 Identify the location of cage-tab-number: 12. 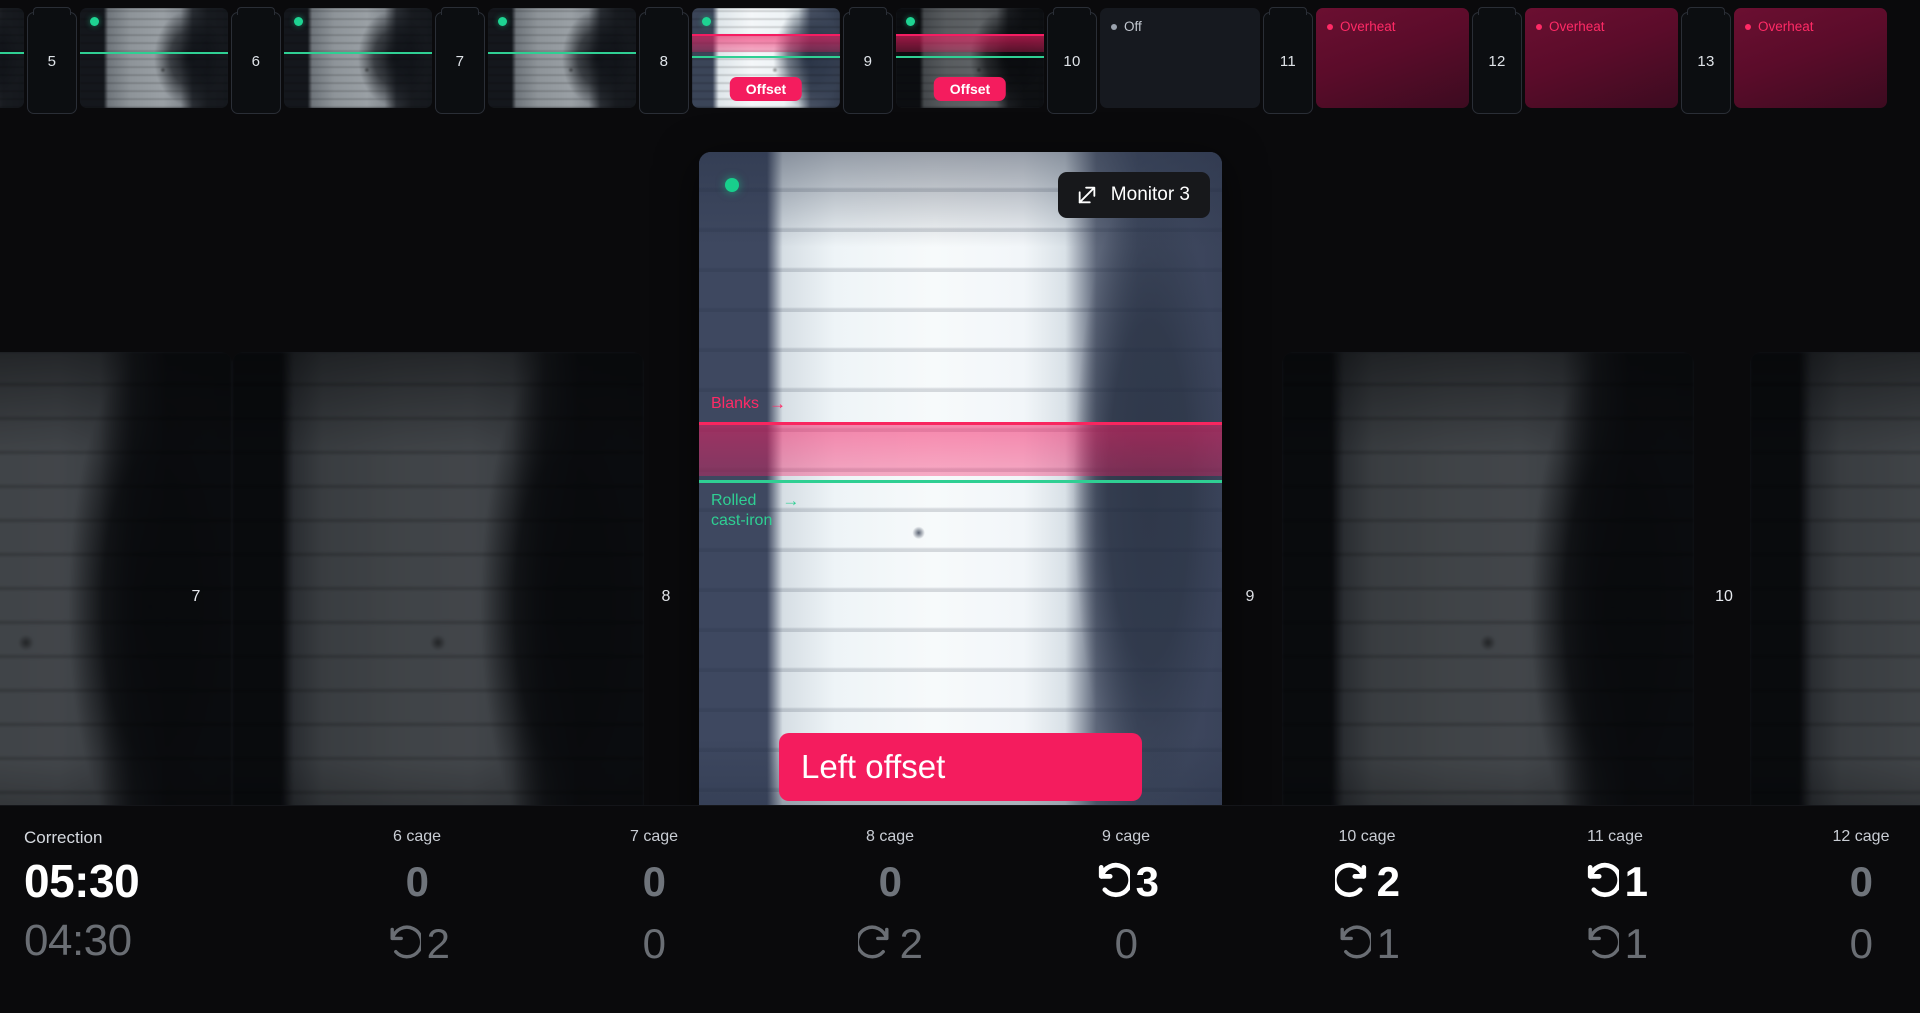
(1497, 61).